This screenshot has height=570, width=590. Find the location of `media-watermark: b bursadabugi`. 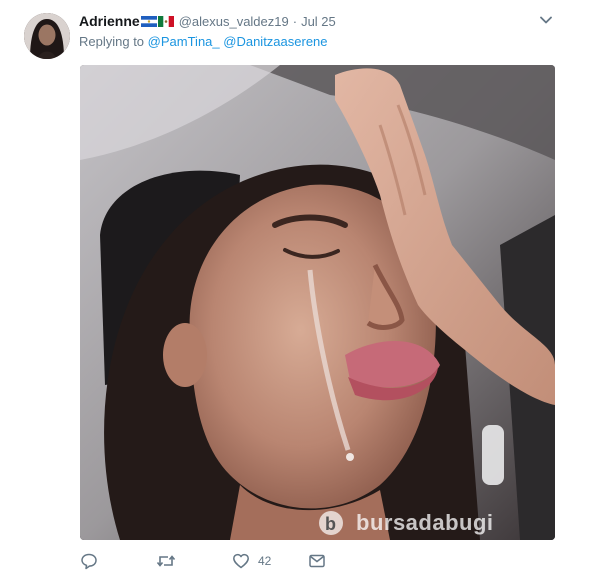

media-watermark: b bursadabugi is located at coordinates (406, 523).